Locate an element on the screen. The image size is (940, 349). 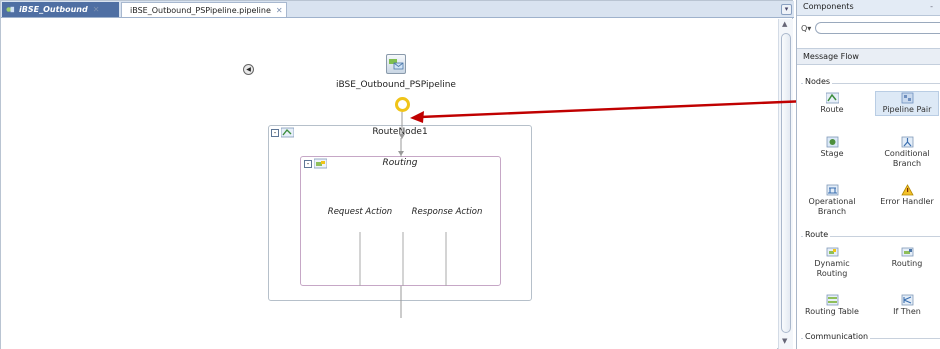
section-nodes: Nodes is located at coordinates (868, 83).